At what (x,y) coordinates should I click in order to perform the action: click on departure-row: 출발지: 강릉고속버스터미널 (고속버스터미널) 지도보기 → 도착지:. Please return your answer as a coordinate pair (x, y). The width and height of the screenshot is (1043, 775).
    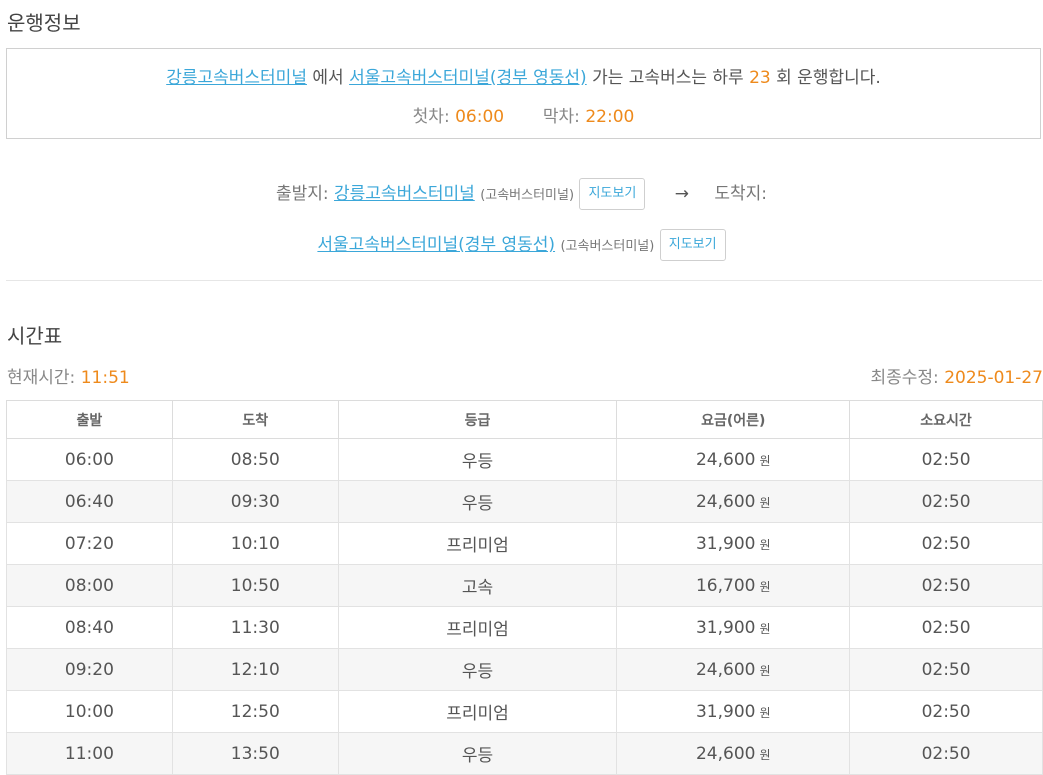
    Looking at the image, I should click on (521, 194).